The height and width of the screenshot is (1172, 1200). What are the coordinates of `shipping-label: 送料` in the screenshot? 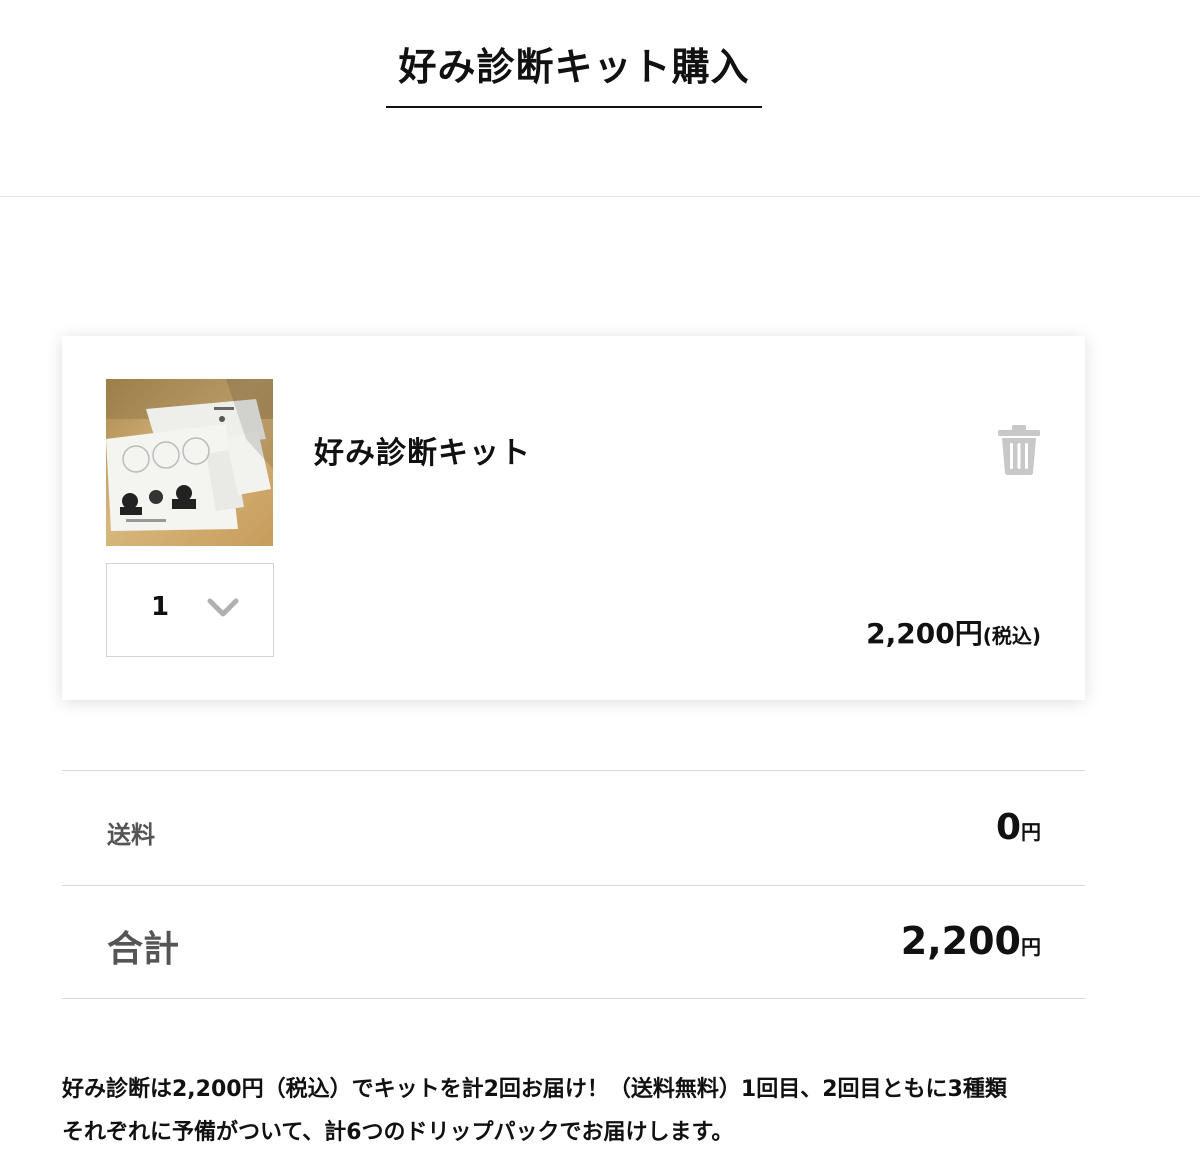 It's located at (131, 835).